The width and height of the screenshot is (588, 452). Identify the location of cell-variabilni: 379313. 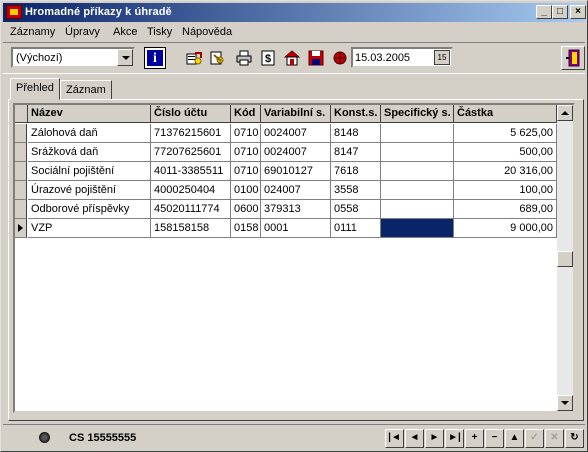
(296, 209).